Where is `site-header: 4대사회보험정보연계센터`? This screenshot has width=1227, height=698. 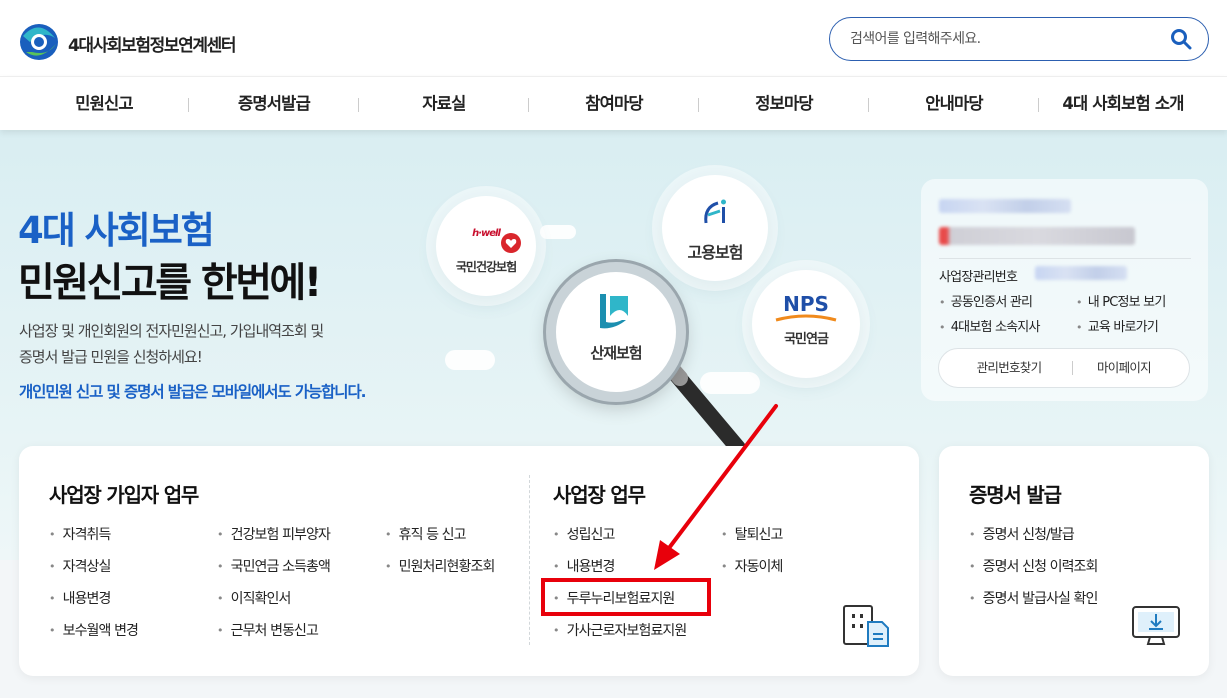 site-header: 4대사회보험정보연계센터 is located at coordinates (613, 38).